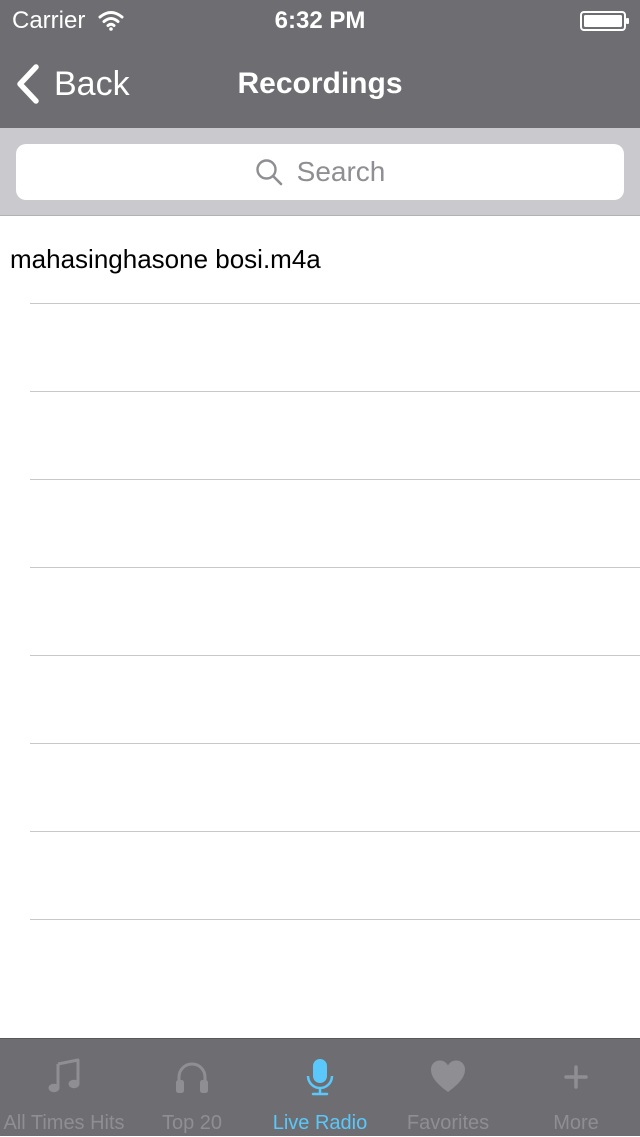 The height and width of the screenshot is (1137, 640). What do you see at coordinates (64, 1075) in the screenshot?
I see `music-note-icon` at bounding box center [64, 1075].